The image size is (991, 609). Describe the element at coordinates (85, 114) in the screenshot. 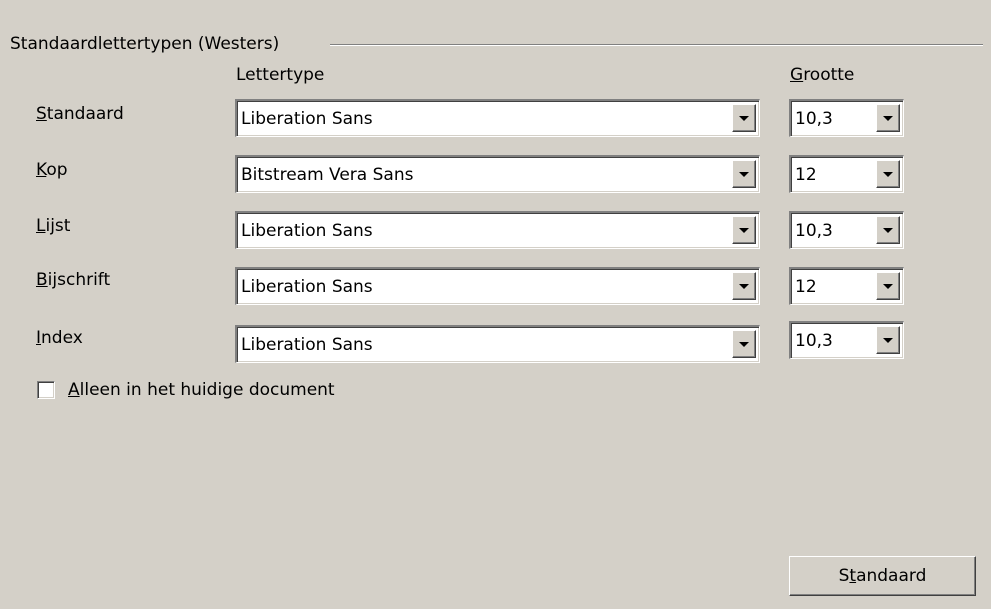

I see `label-rest: tandaard` at that location.